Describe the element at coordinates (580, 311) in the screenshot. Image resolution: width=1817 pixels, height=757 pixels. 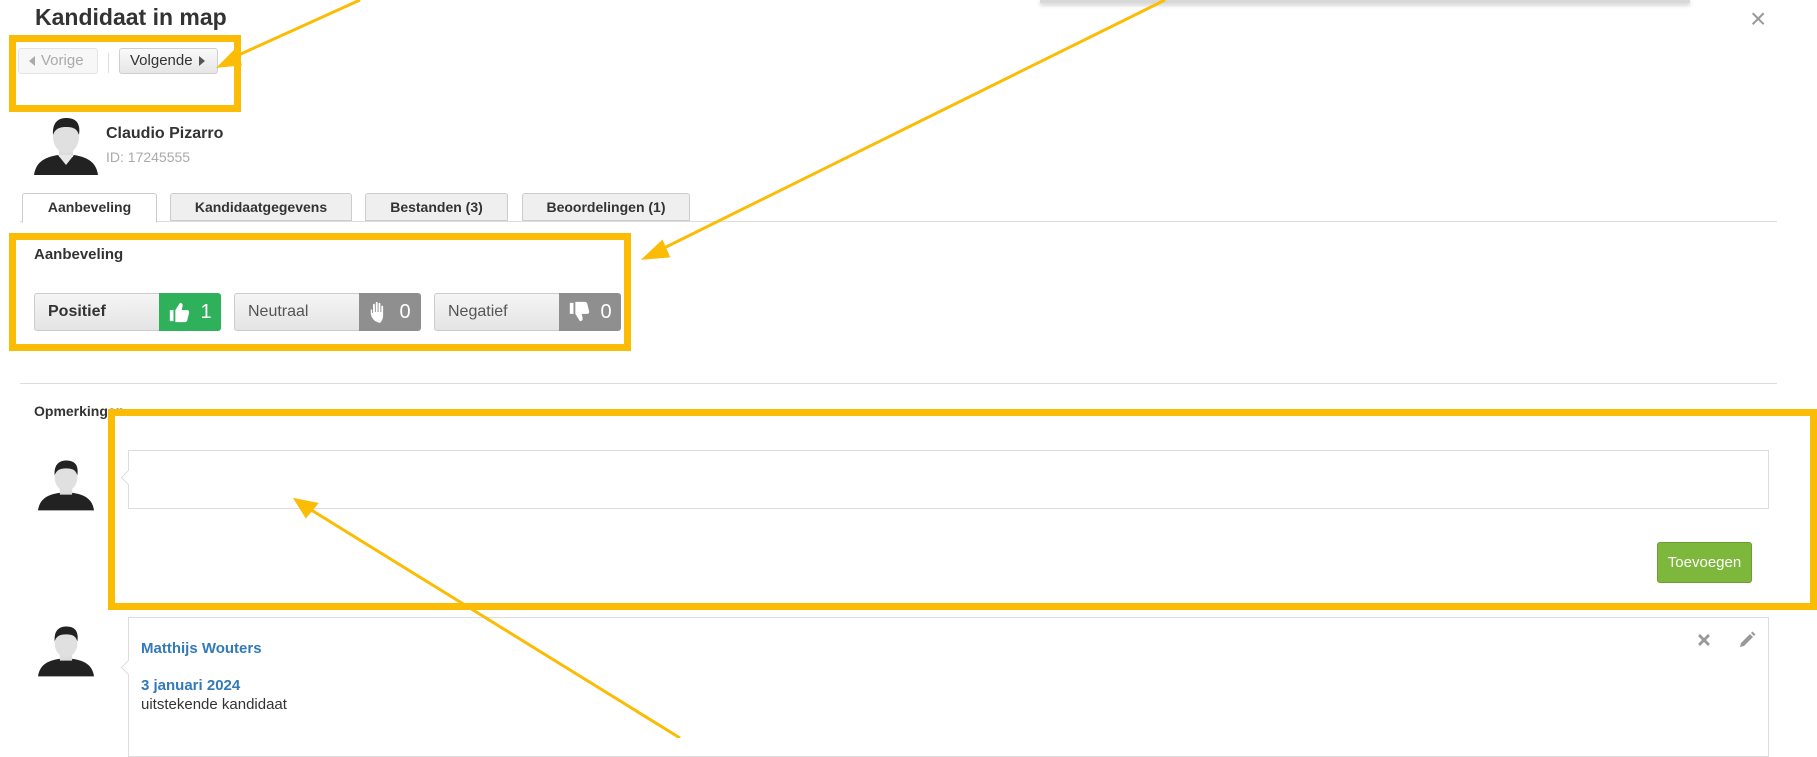
I see `thumbs-down-icon` at that location.